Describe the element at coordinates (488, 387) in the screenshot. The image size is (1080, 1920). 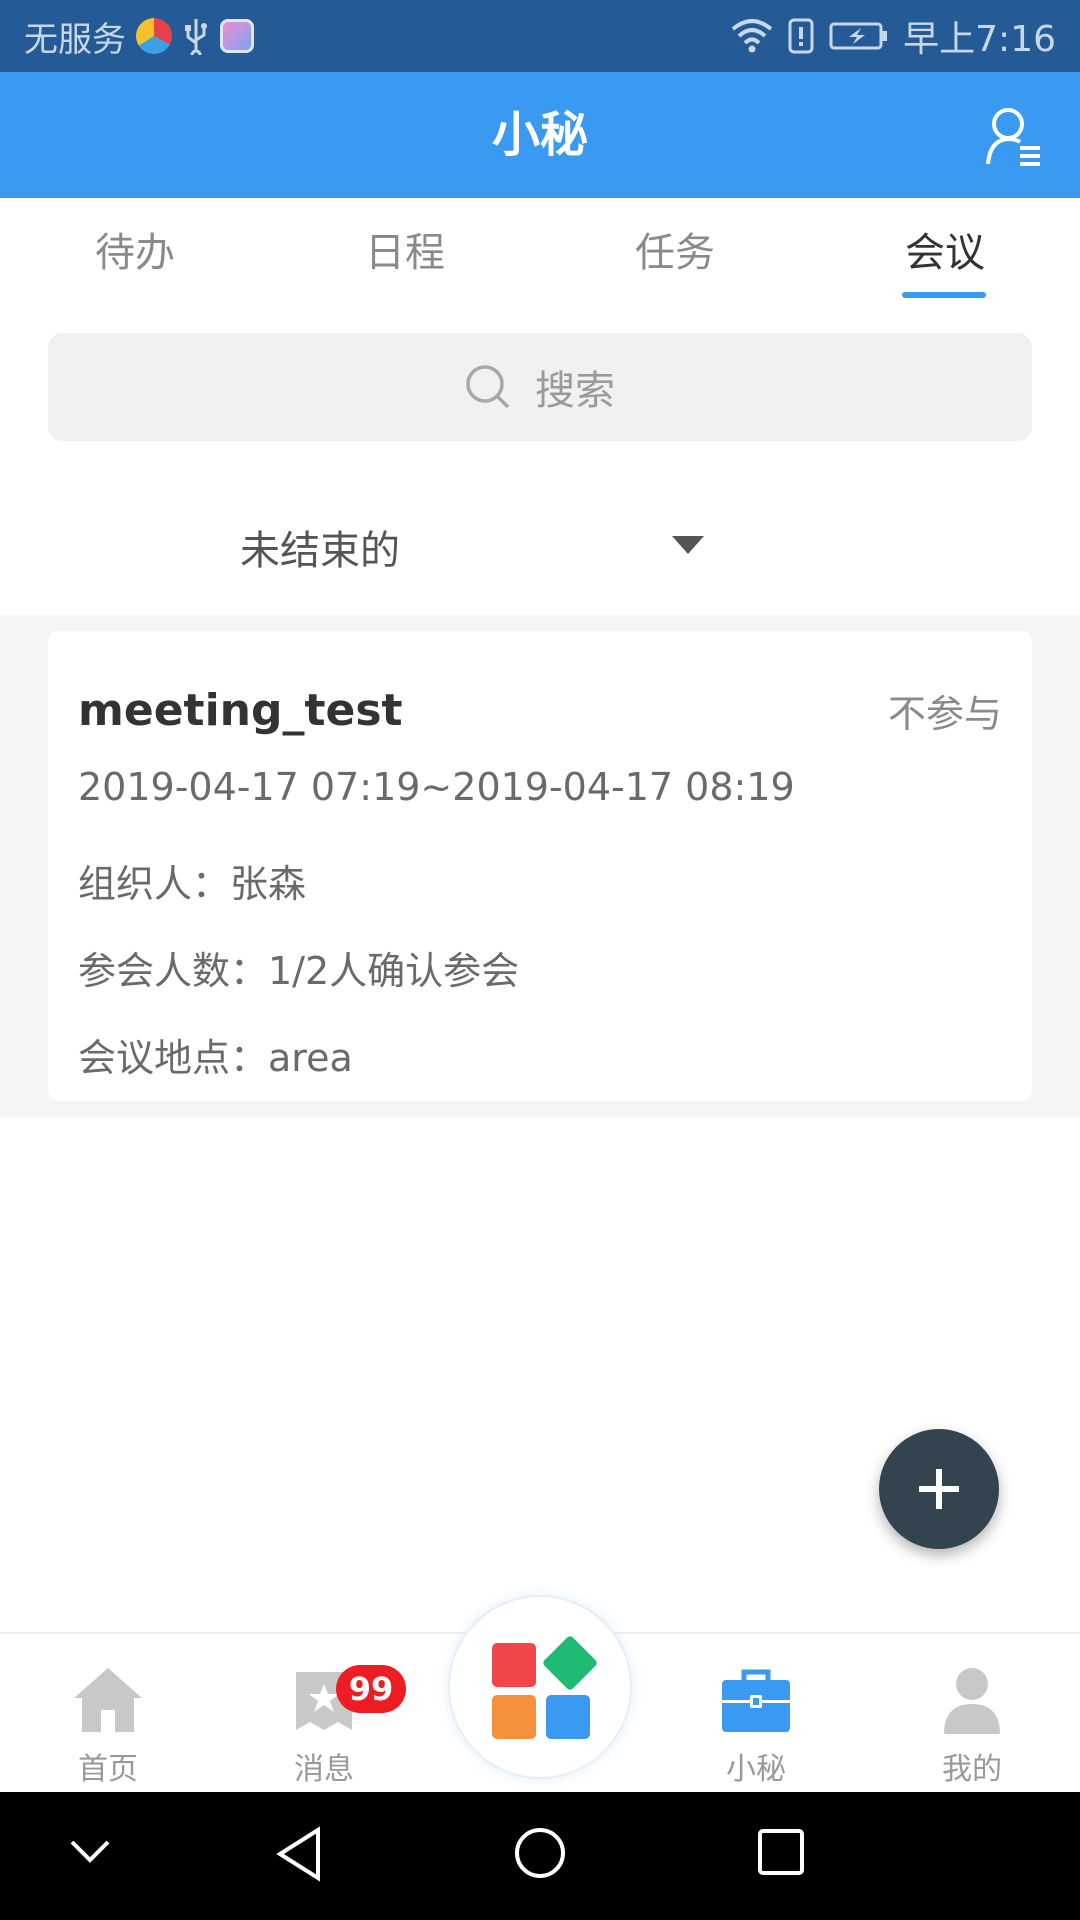
I see `search-icon` at that location.